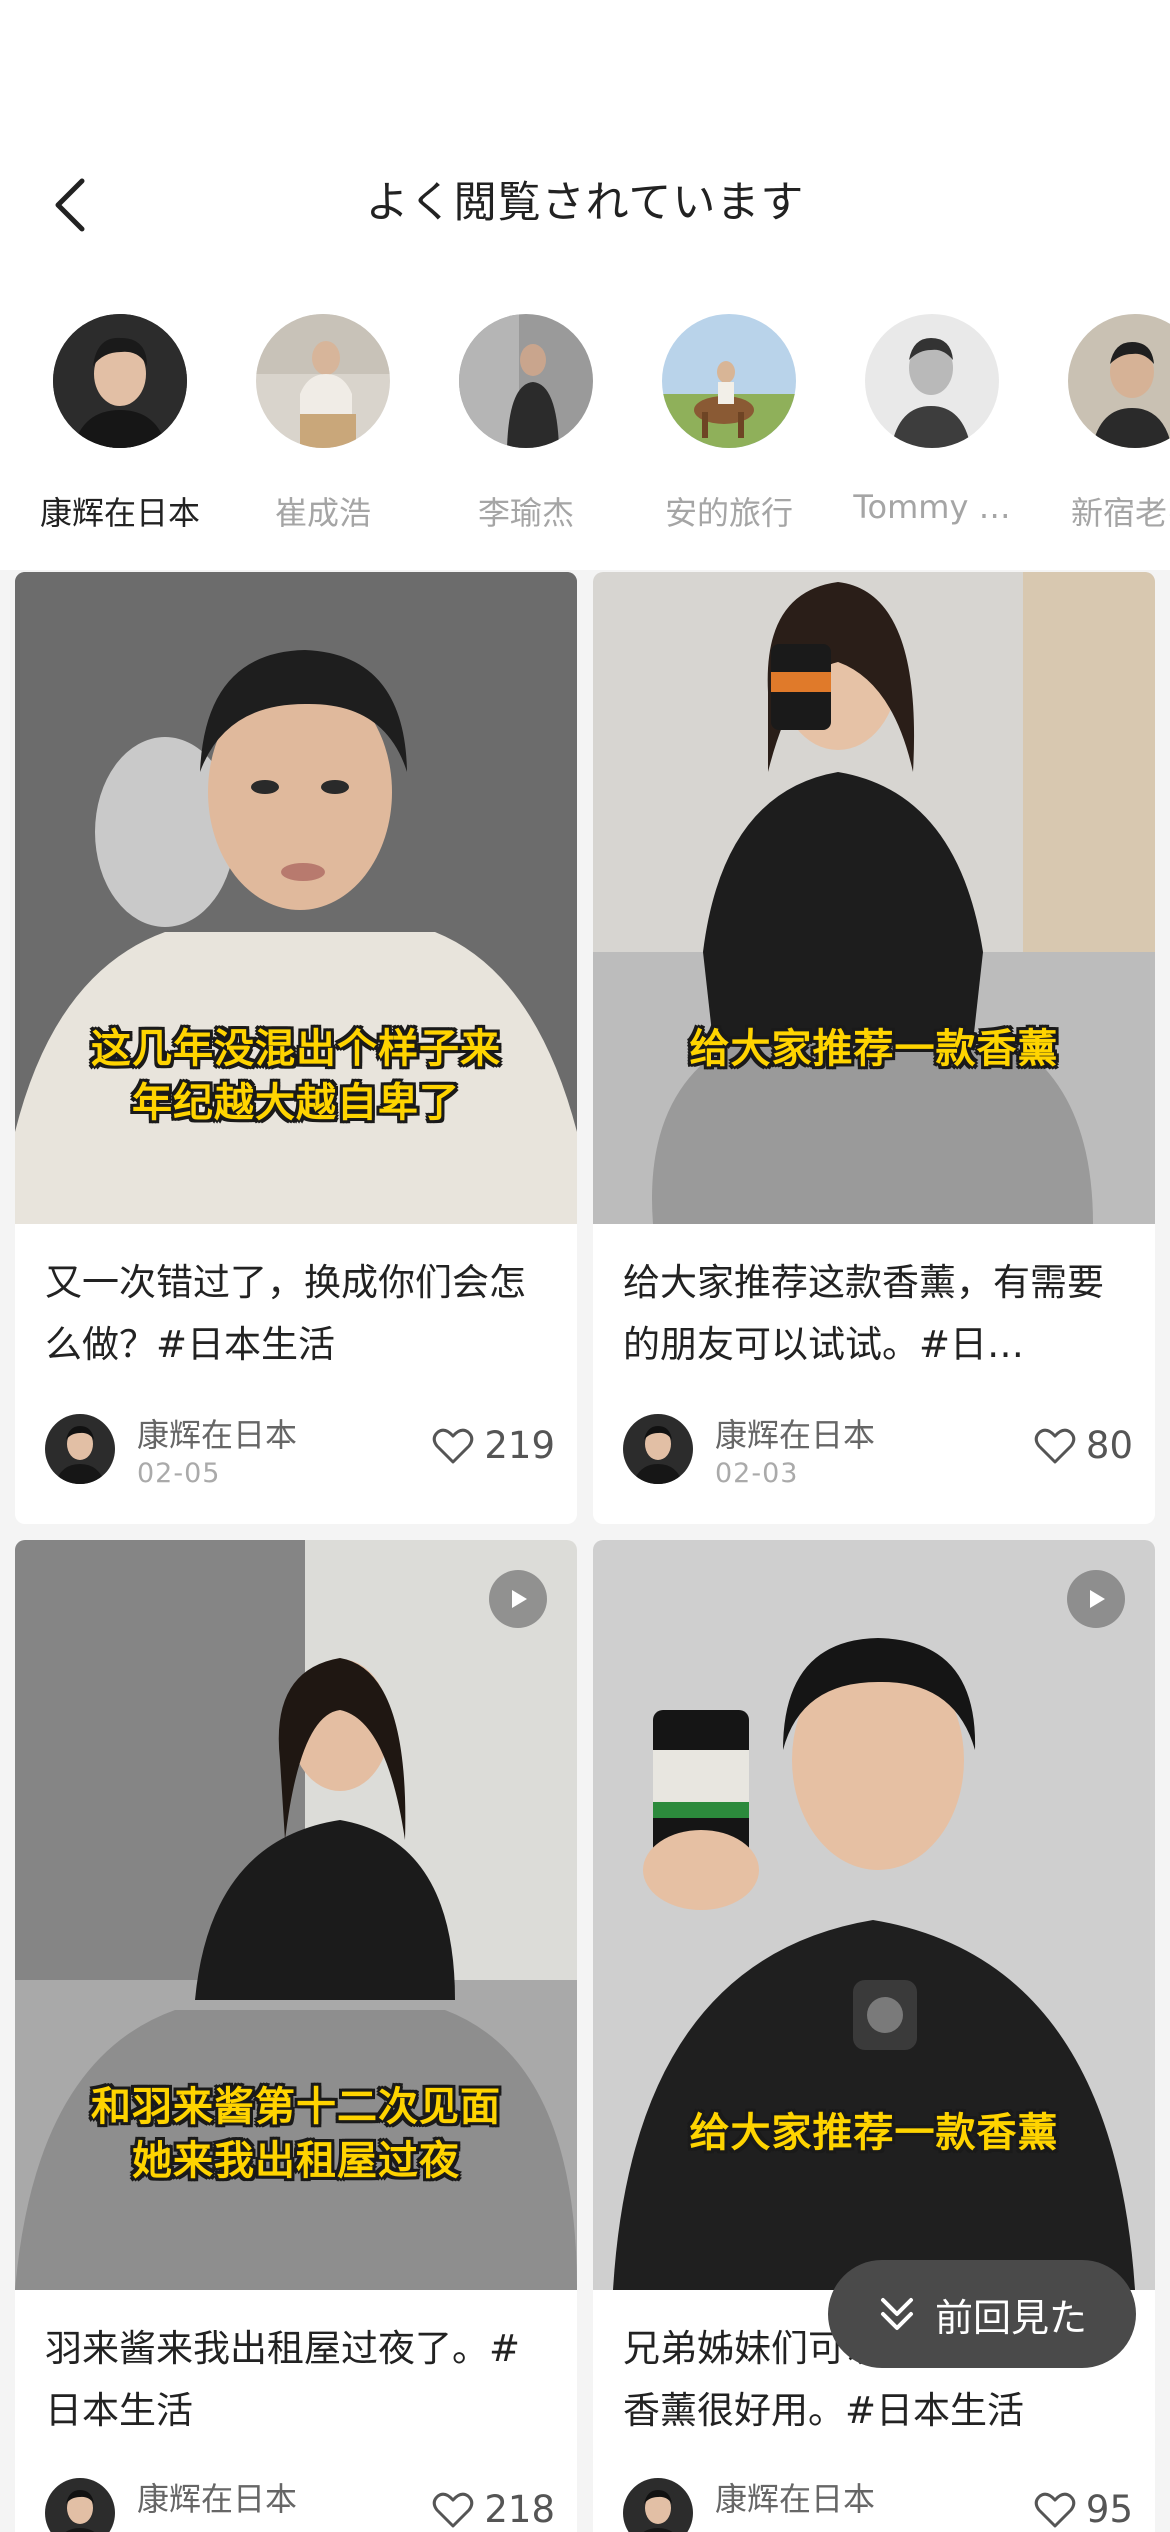 This screenshot has width=1170, height=2532. What do you see at coordinates (300, 1449) in the screenshot?
I see `post-meta: 康辉在日本 02-05 219` at bounding box center [300, 1449].